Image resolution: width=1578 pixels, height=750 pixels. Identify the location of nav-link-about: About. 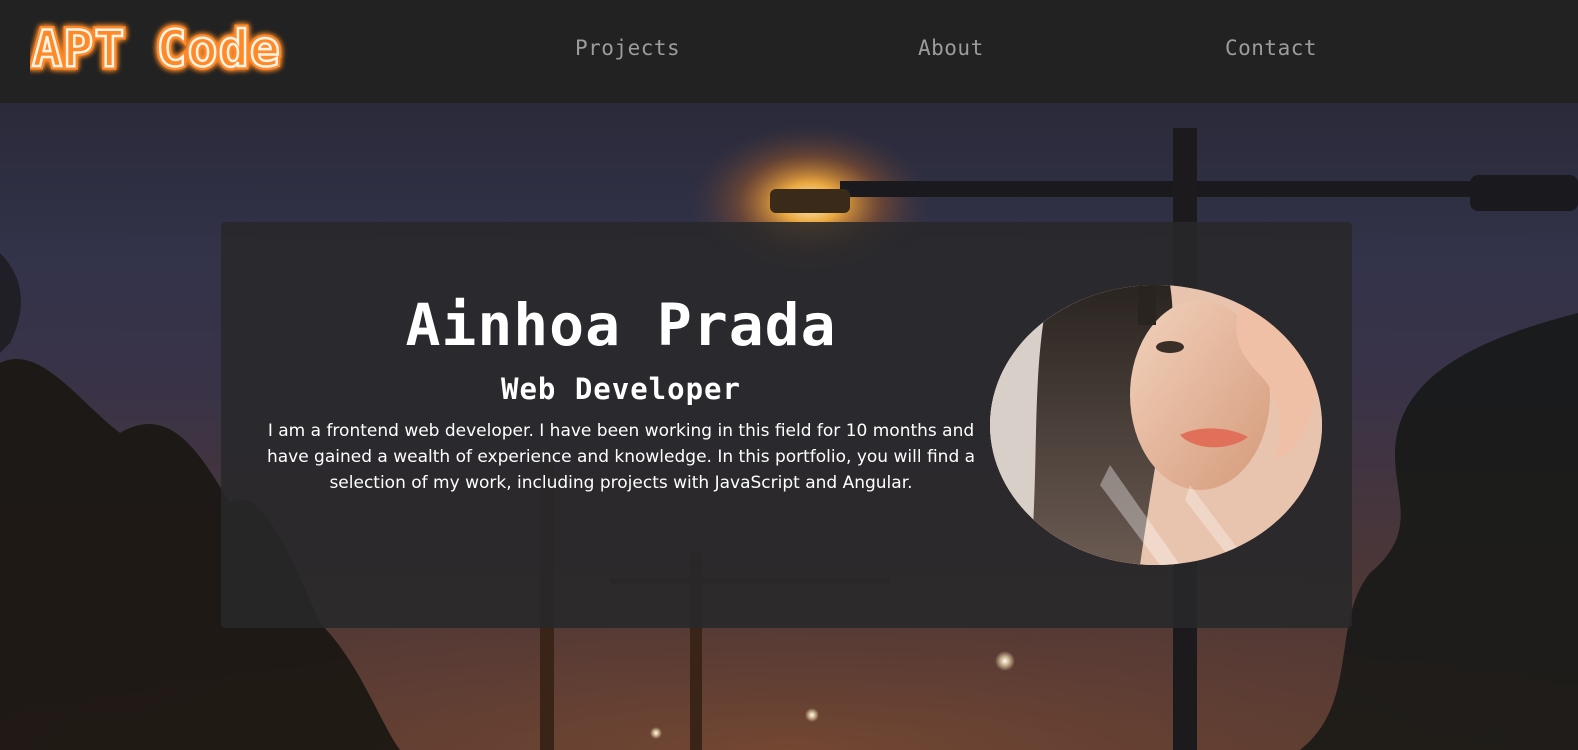
(951, 48).